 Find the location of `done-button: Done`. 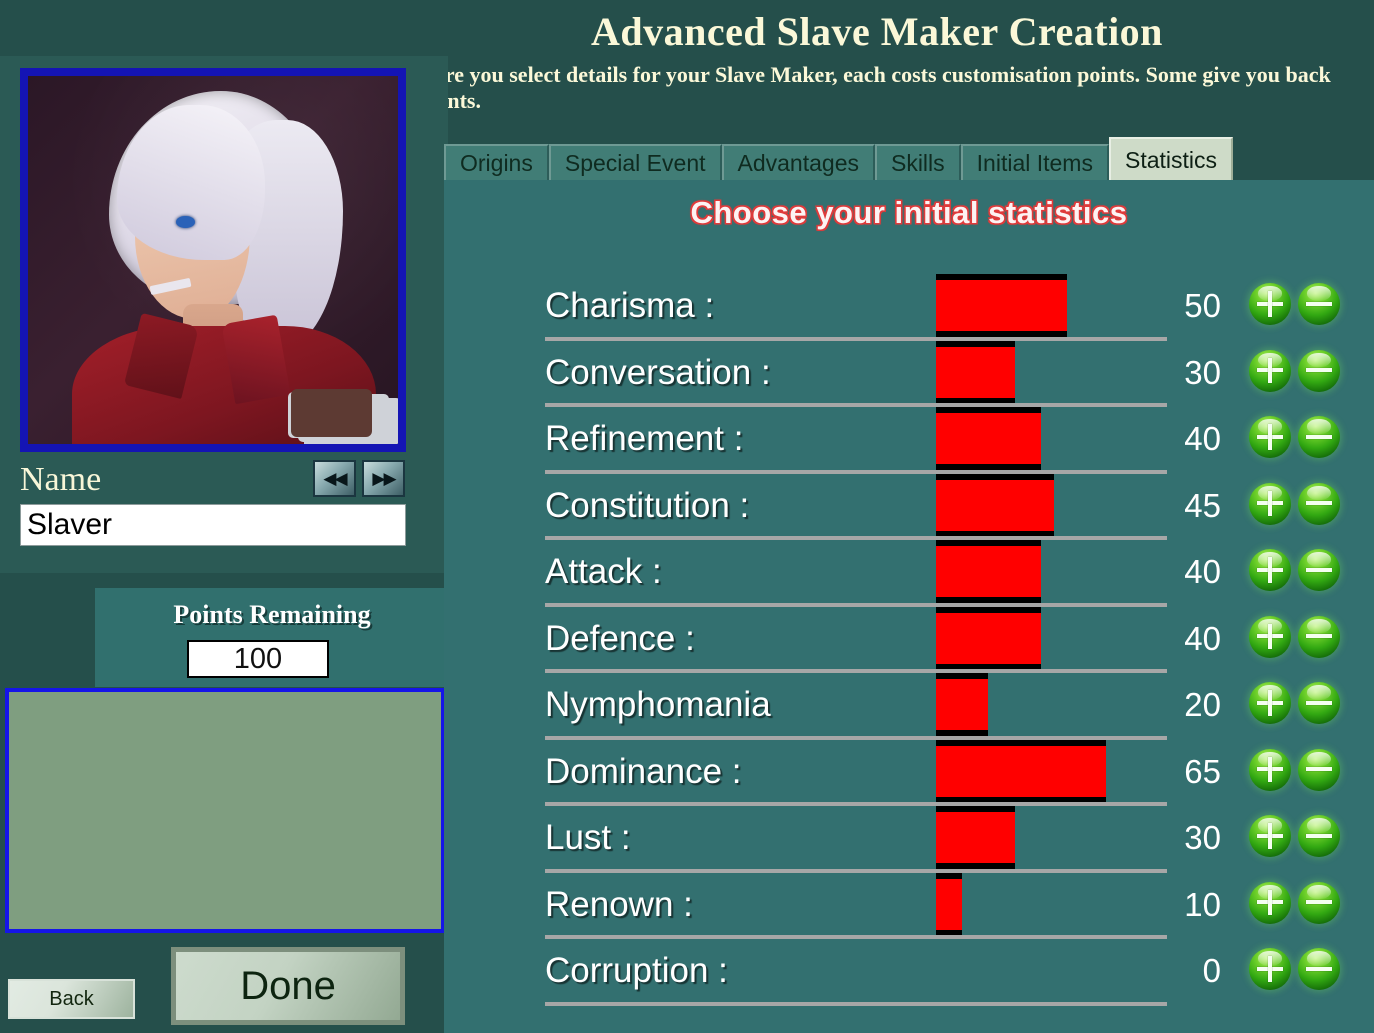

done-button: Done is located at coordinates (288, 986).